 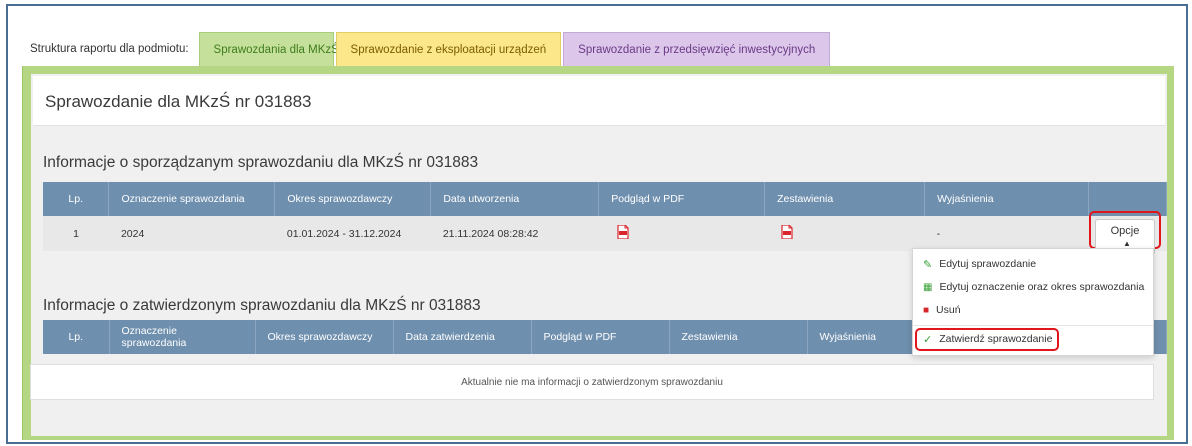 I want to click on options-label: Opcje, so click(x=1125, y=231).